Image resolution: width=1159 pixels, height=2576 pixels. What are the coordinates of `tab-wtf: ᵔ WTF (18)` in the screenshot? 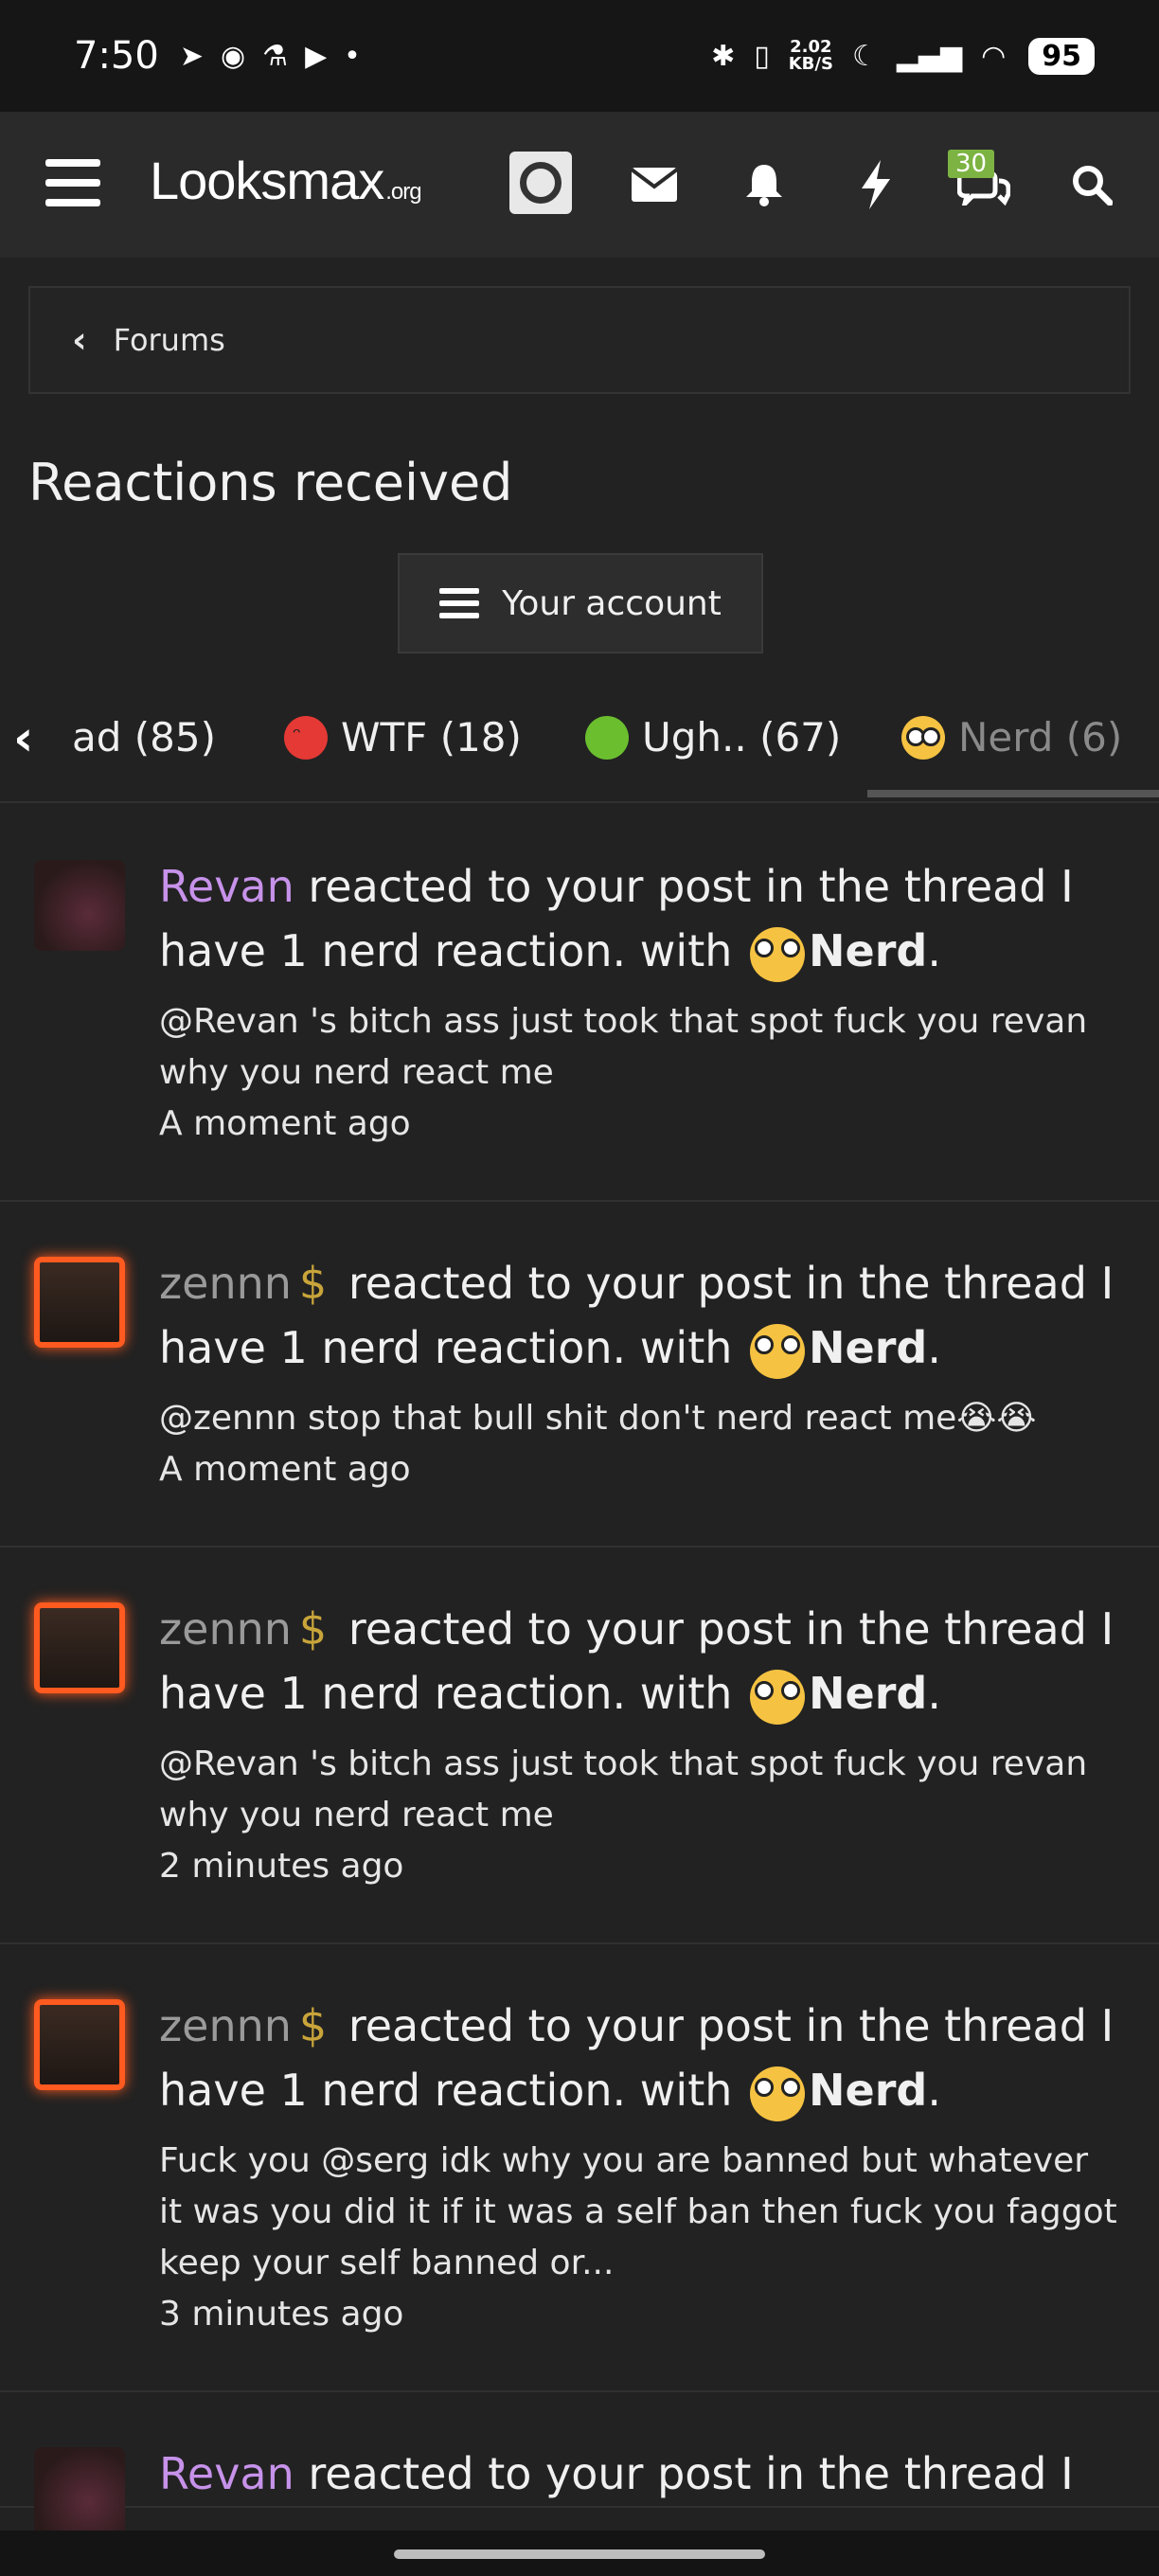 It's located at (403, 737).